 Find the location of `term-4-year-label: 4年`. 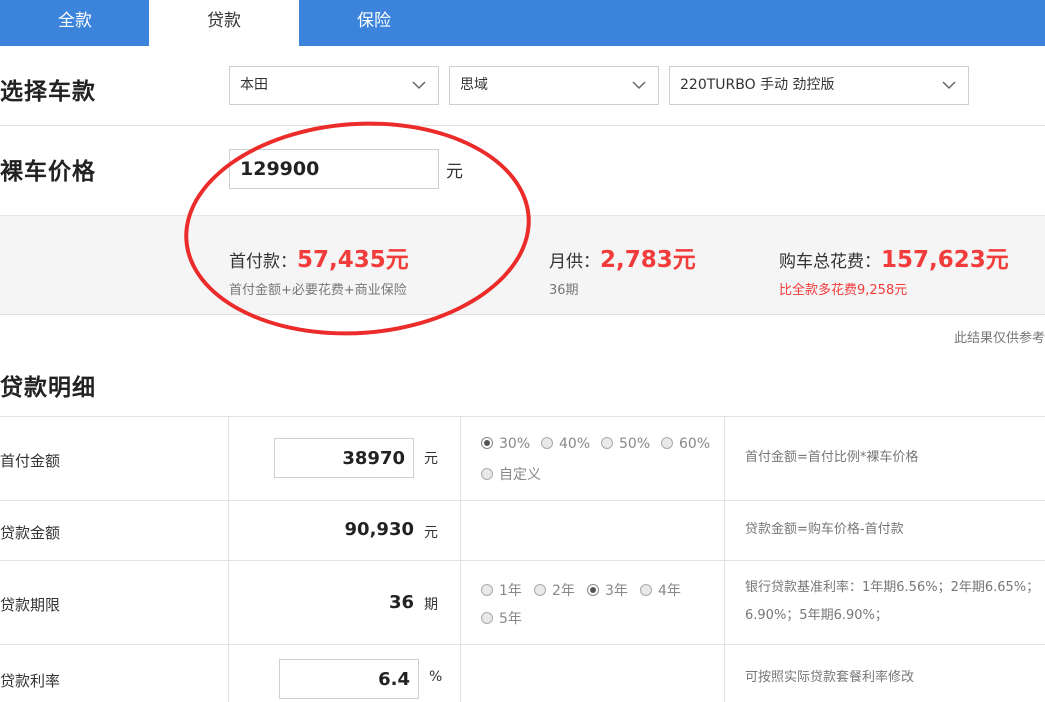

term-4-year-label: 4年 is located at coordinates (669, 591).